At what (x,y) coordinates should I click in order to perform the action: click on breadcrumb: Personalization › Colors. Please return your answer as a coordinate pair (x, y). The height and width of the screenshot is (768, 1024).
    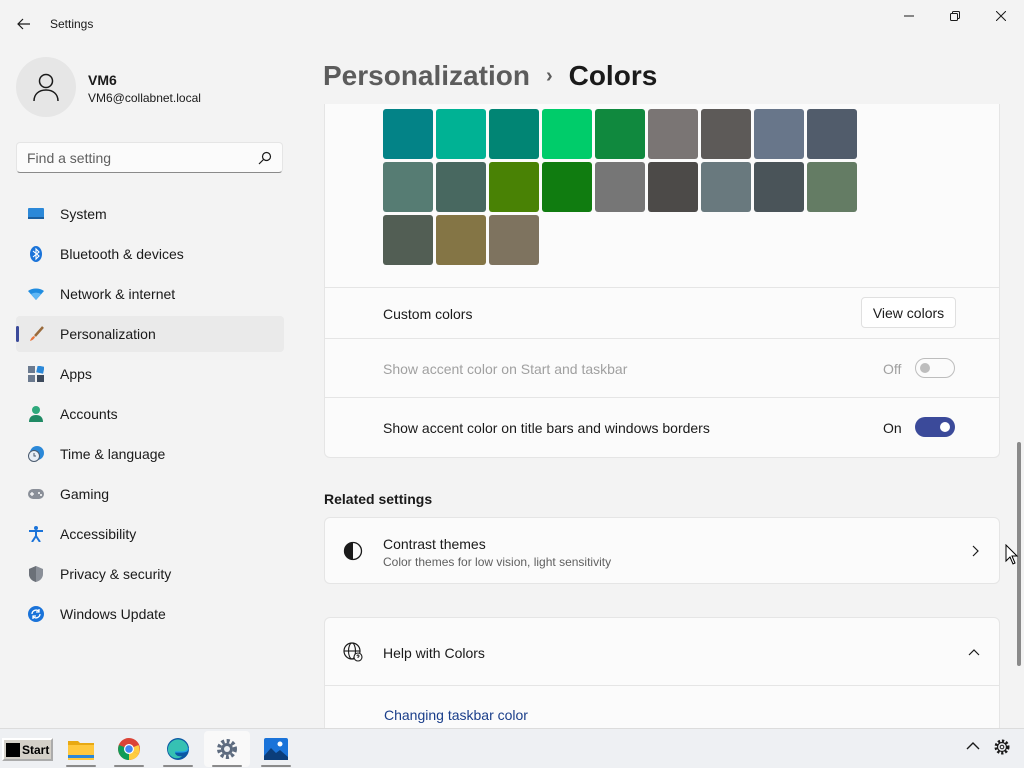
    Looking at the image, I should click on (490, 76).